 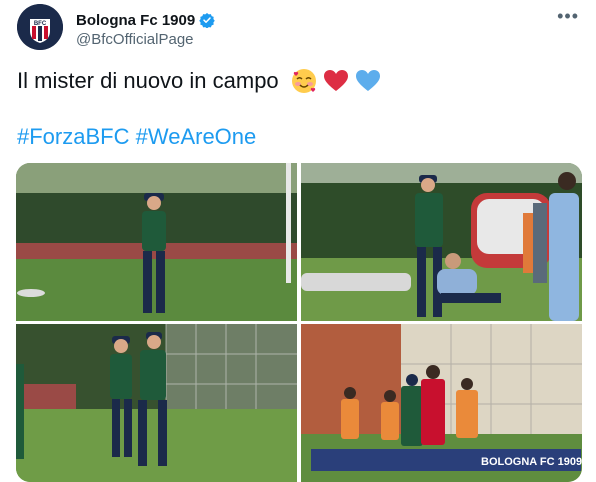 What do you see at coordinates (303, 81) in the screenshot?
I see `smiling-face-with-hearts-icon` at bounding box center [303, 81].